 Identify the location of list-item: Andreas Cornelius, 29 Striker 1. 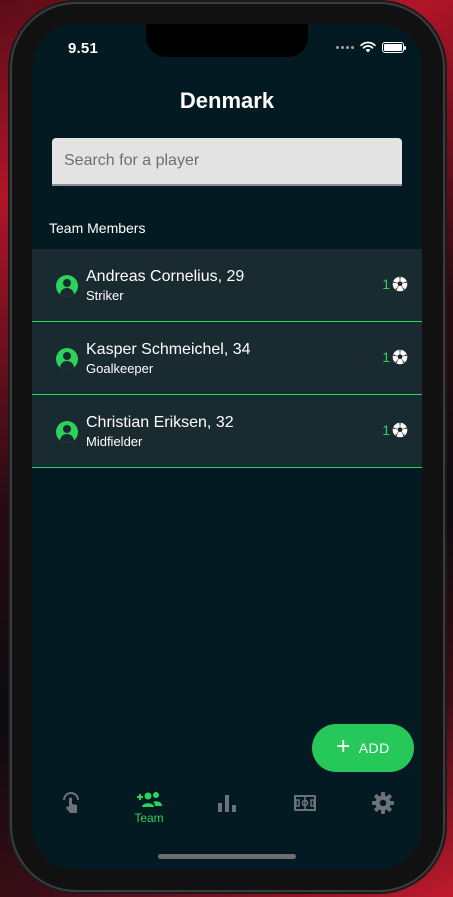
(227, 285).